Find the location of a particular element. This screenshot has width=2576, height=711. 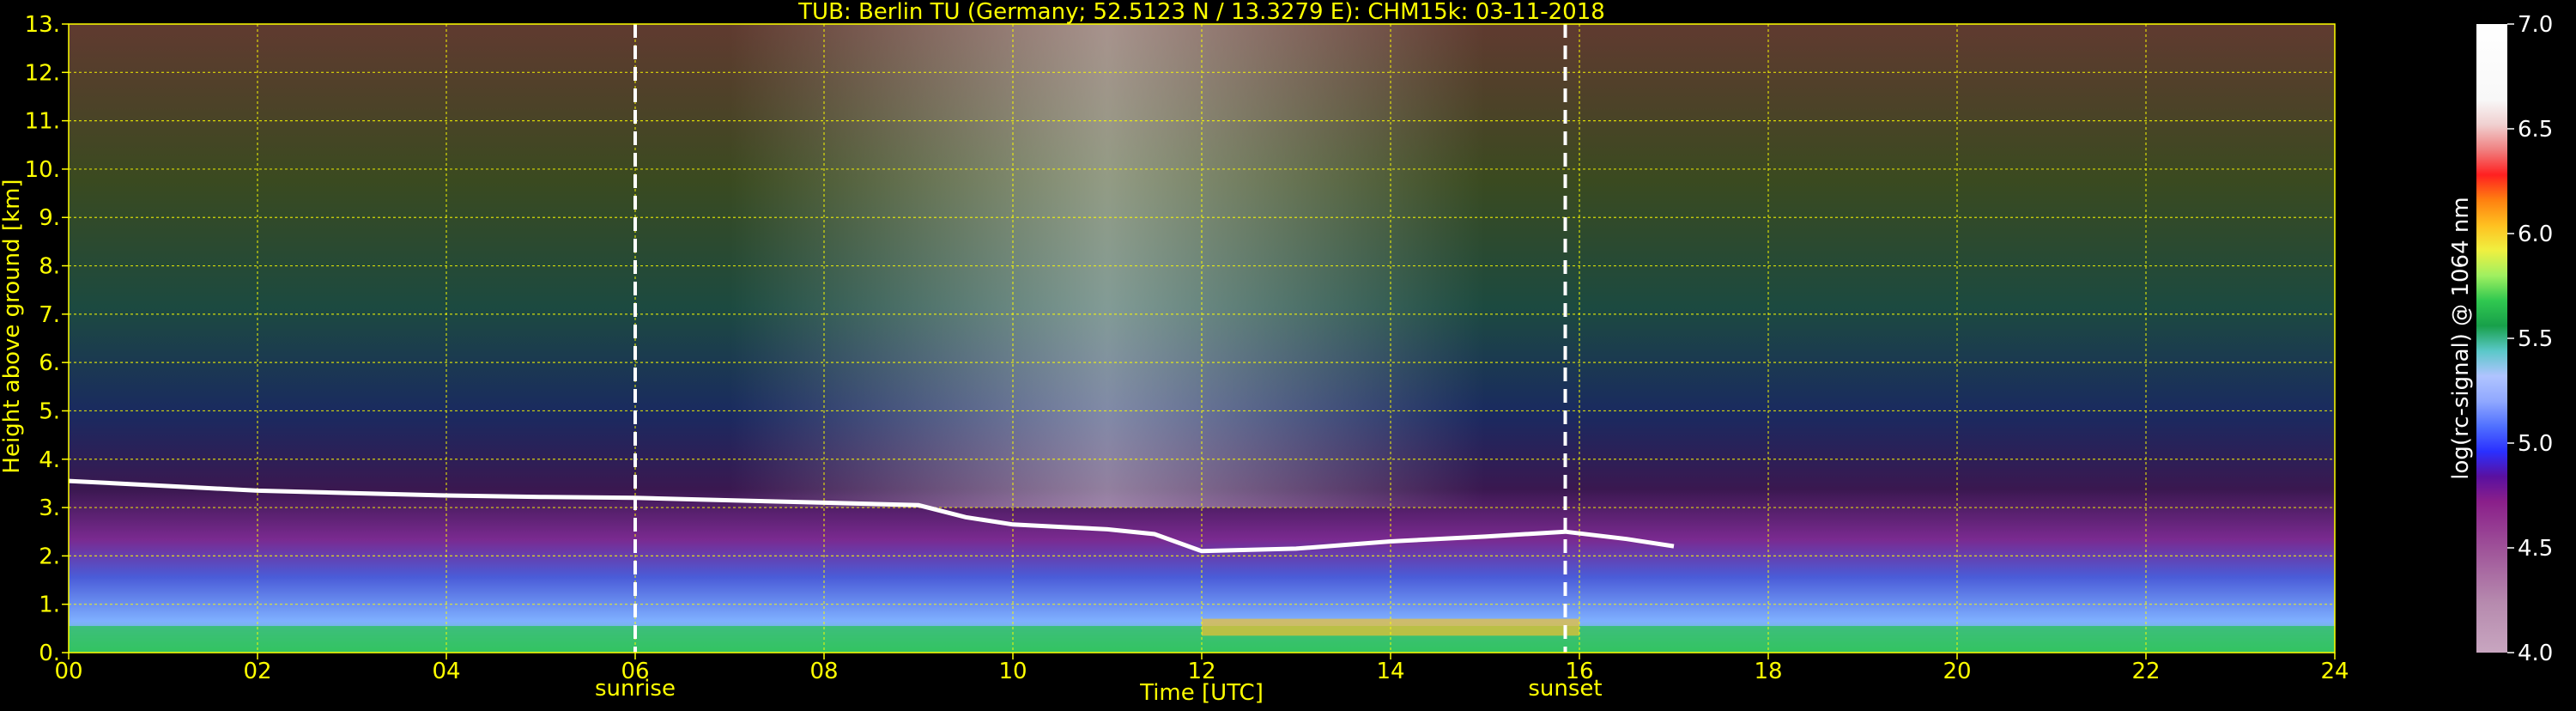

y-tick-label: 3. is located at coordinates (49, 508).